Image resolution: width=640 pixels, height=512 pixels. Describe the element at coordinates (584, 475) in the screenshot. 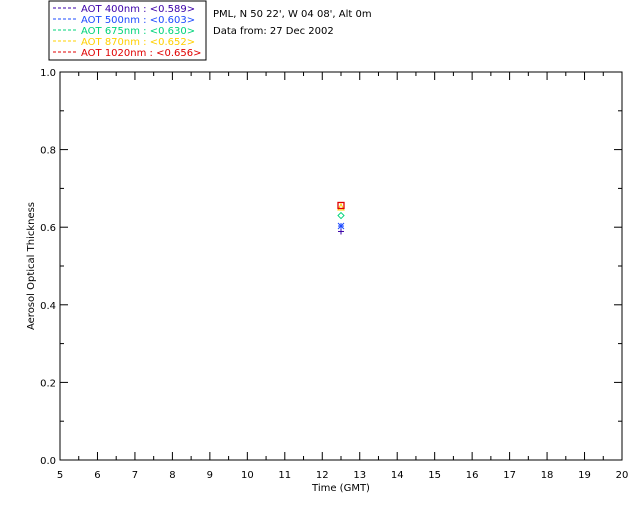

I see `x-tick-label: 19` at that location.